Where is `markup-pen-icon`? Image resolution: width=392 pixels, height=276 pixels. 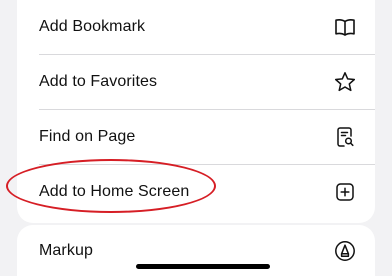
markup-pen-icon is located at coordinates (345, 251).